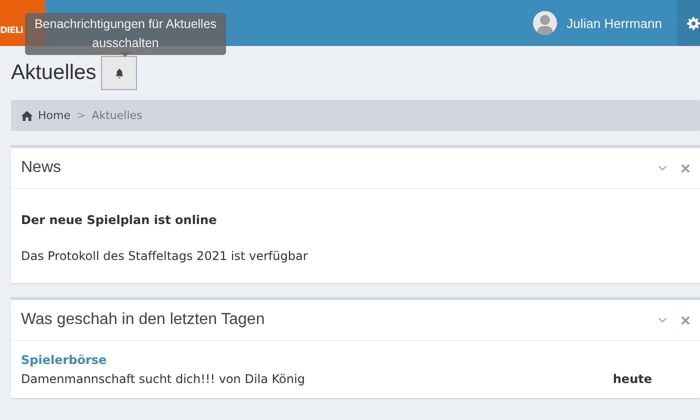 The height and width of the screenshot is (420, 700). I want to click on section-link: Spielerbörse, so click(355, 360).